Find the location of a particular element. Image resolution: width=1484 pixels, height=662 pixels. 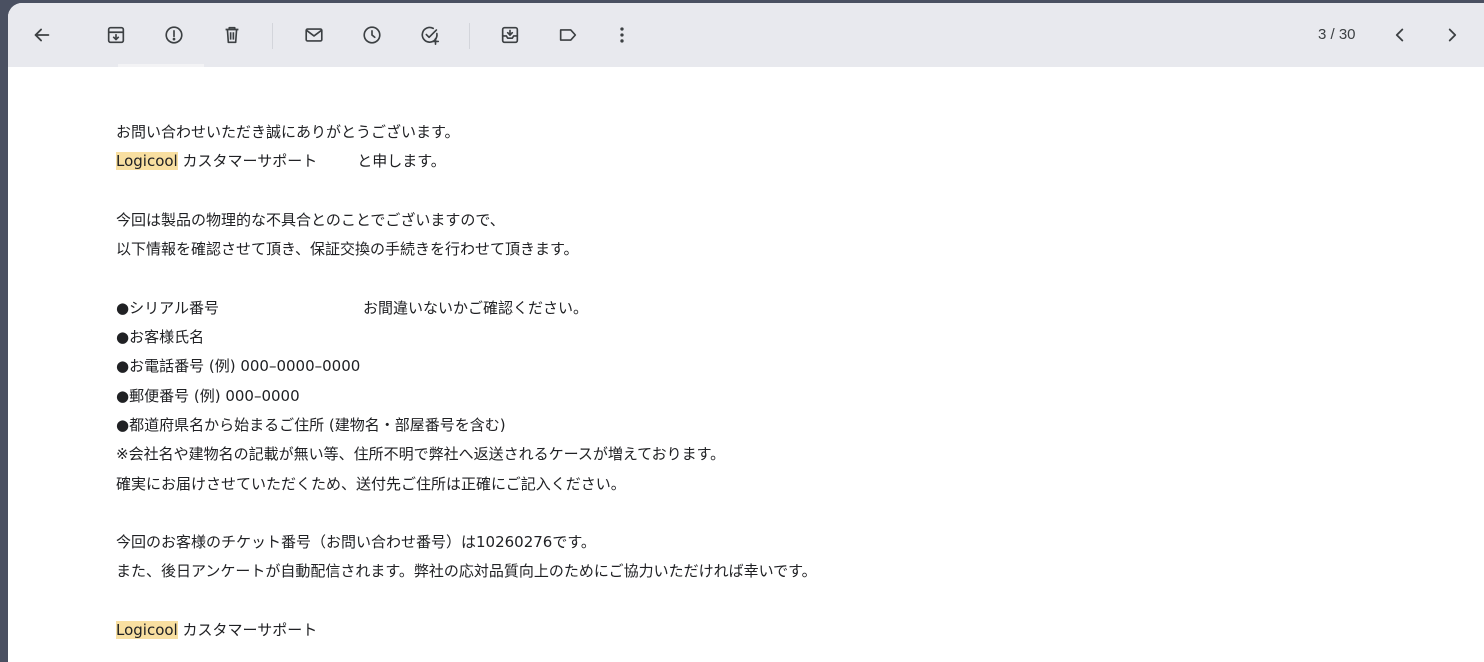

note-line: 確実にお届けさせていただくため、送付先ご住所は正確にご記入ください。 is located at coordinates (371, 483).